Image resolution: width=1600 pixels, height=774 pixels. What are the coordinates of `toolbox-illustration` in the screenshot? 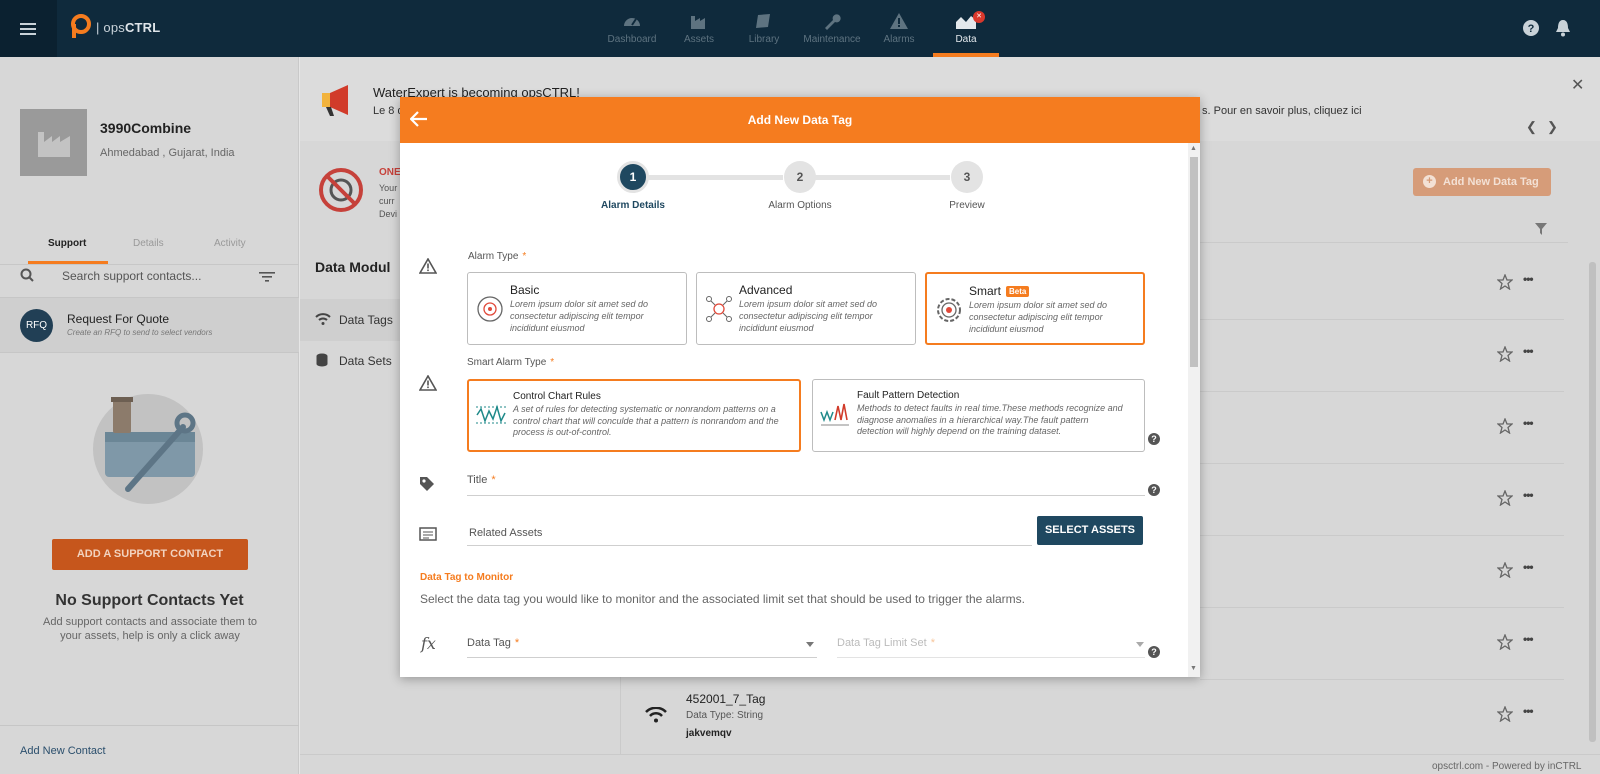 It's located at (148, 449).